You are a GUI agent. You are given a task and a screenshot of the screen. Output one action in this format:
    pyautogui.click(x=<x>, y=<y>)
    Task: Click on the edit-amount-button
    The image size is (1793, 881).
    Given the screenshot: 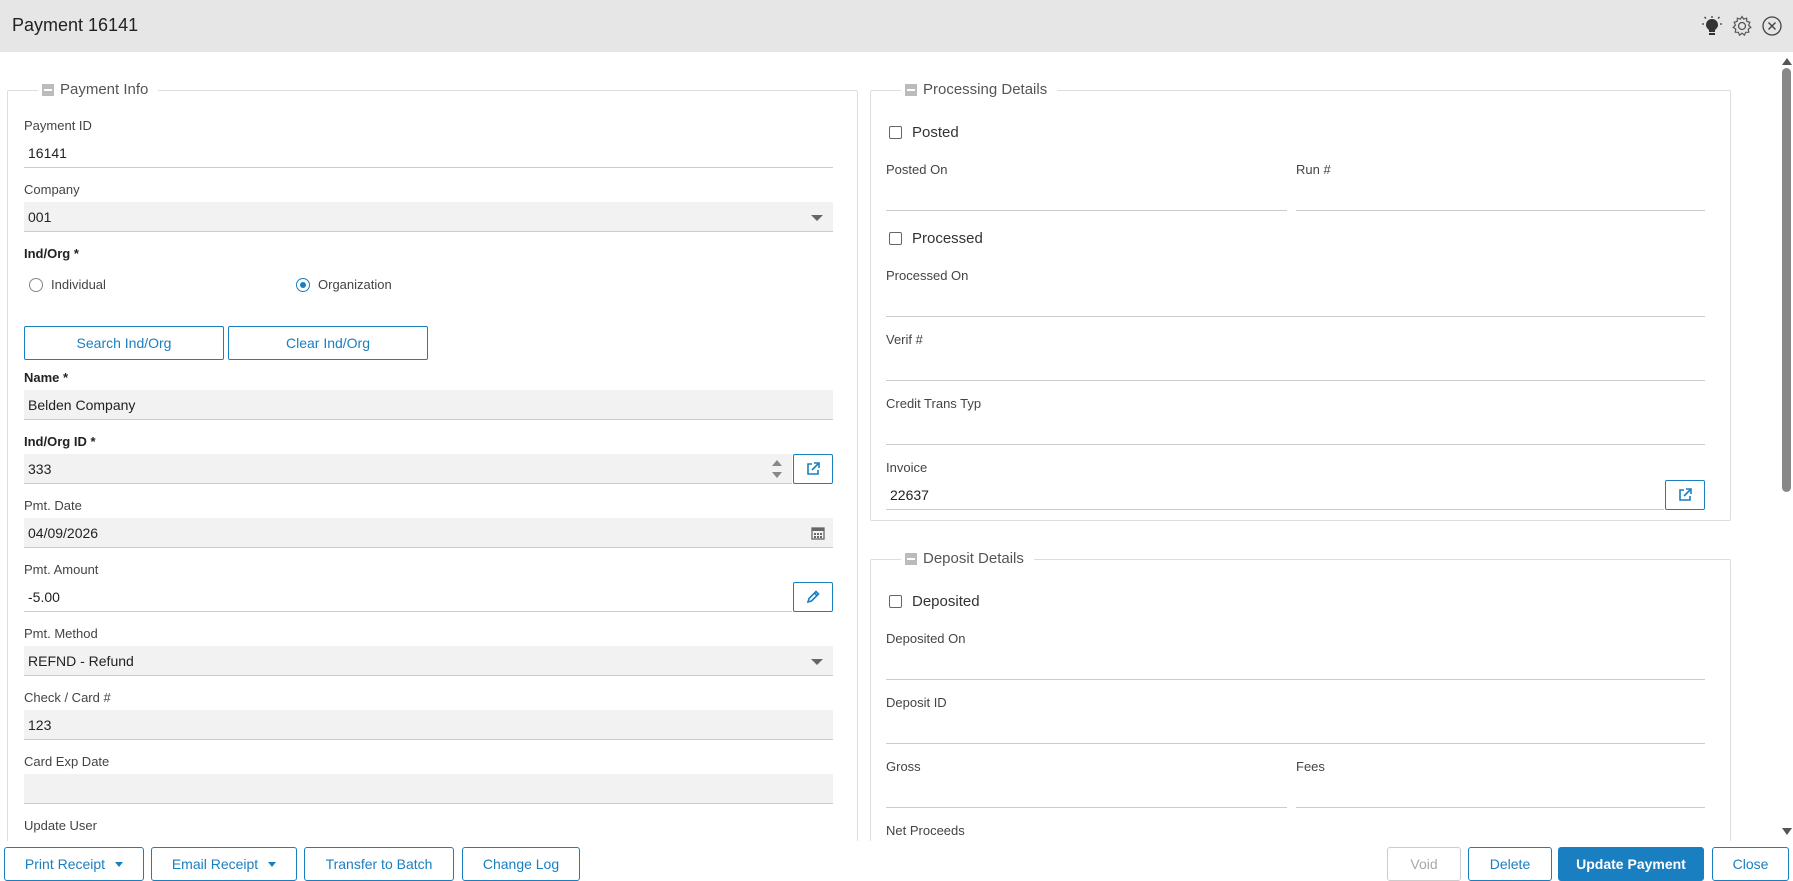 What is the action you would take?
    pyautogui.click(x=813, y=597)
    